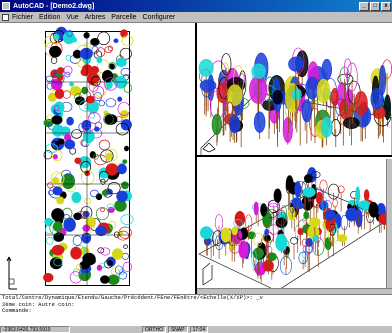  I want to click on app-icon, so click(6, 6).